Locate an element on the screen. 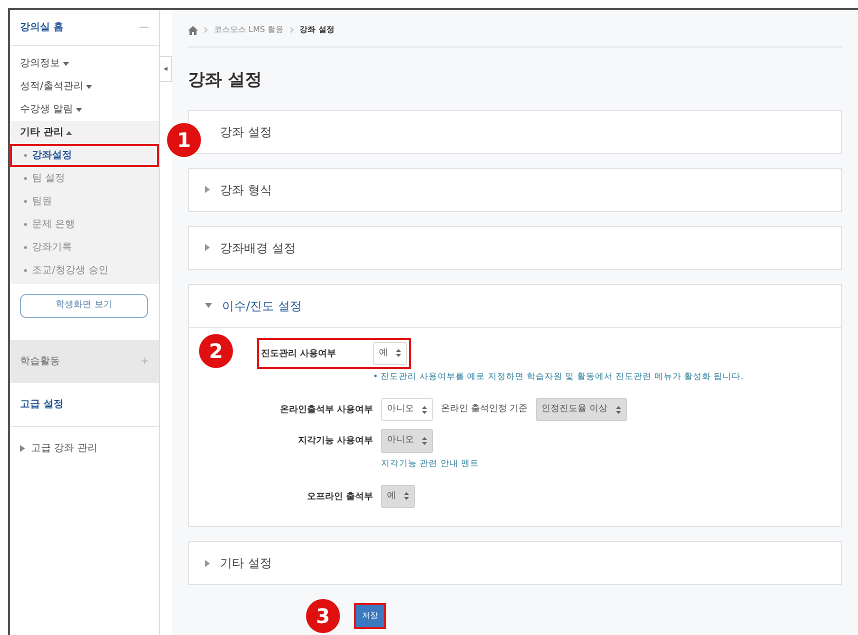  home-link: 강의실 홈 is located at coordinates (42, 27).